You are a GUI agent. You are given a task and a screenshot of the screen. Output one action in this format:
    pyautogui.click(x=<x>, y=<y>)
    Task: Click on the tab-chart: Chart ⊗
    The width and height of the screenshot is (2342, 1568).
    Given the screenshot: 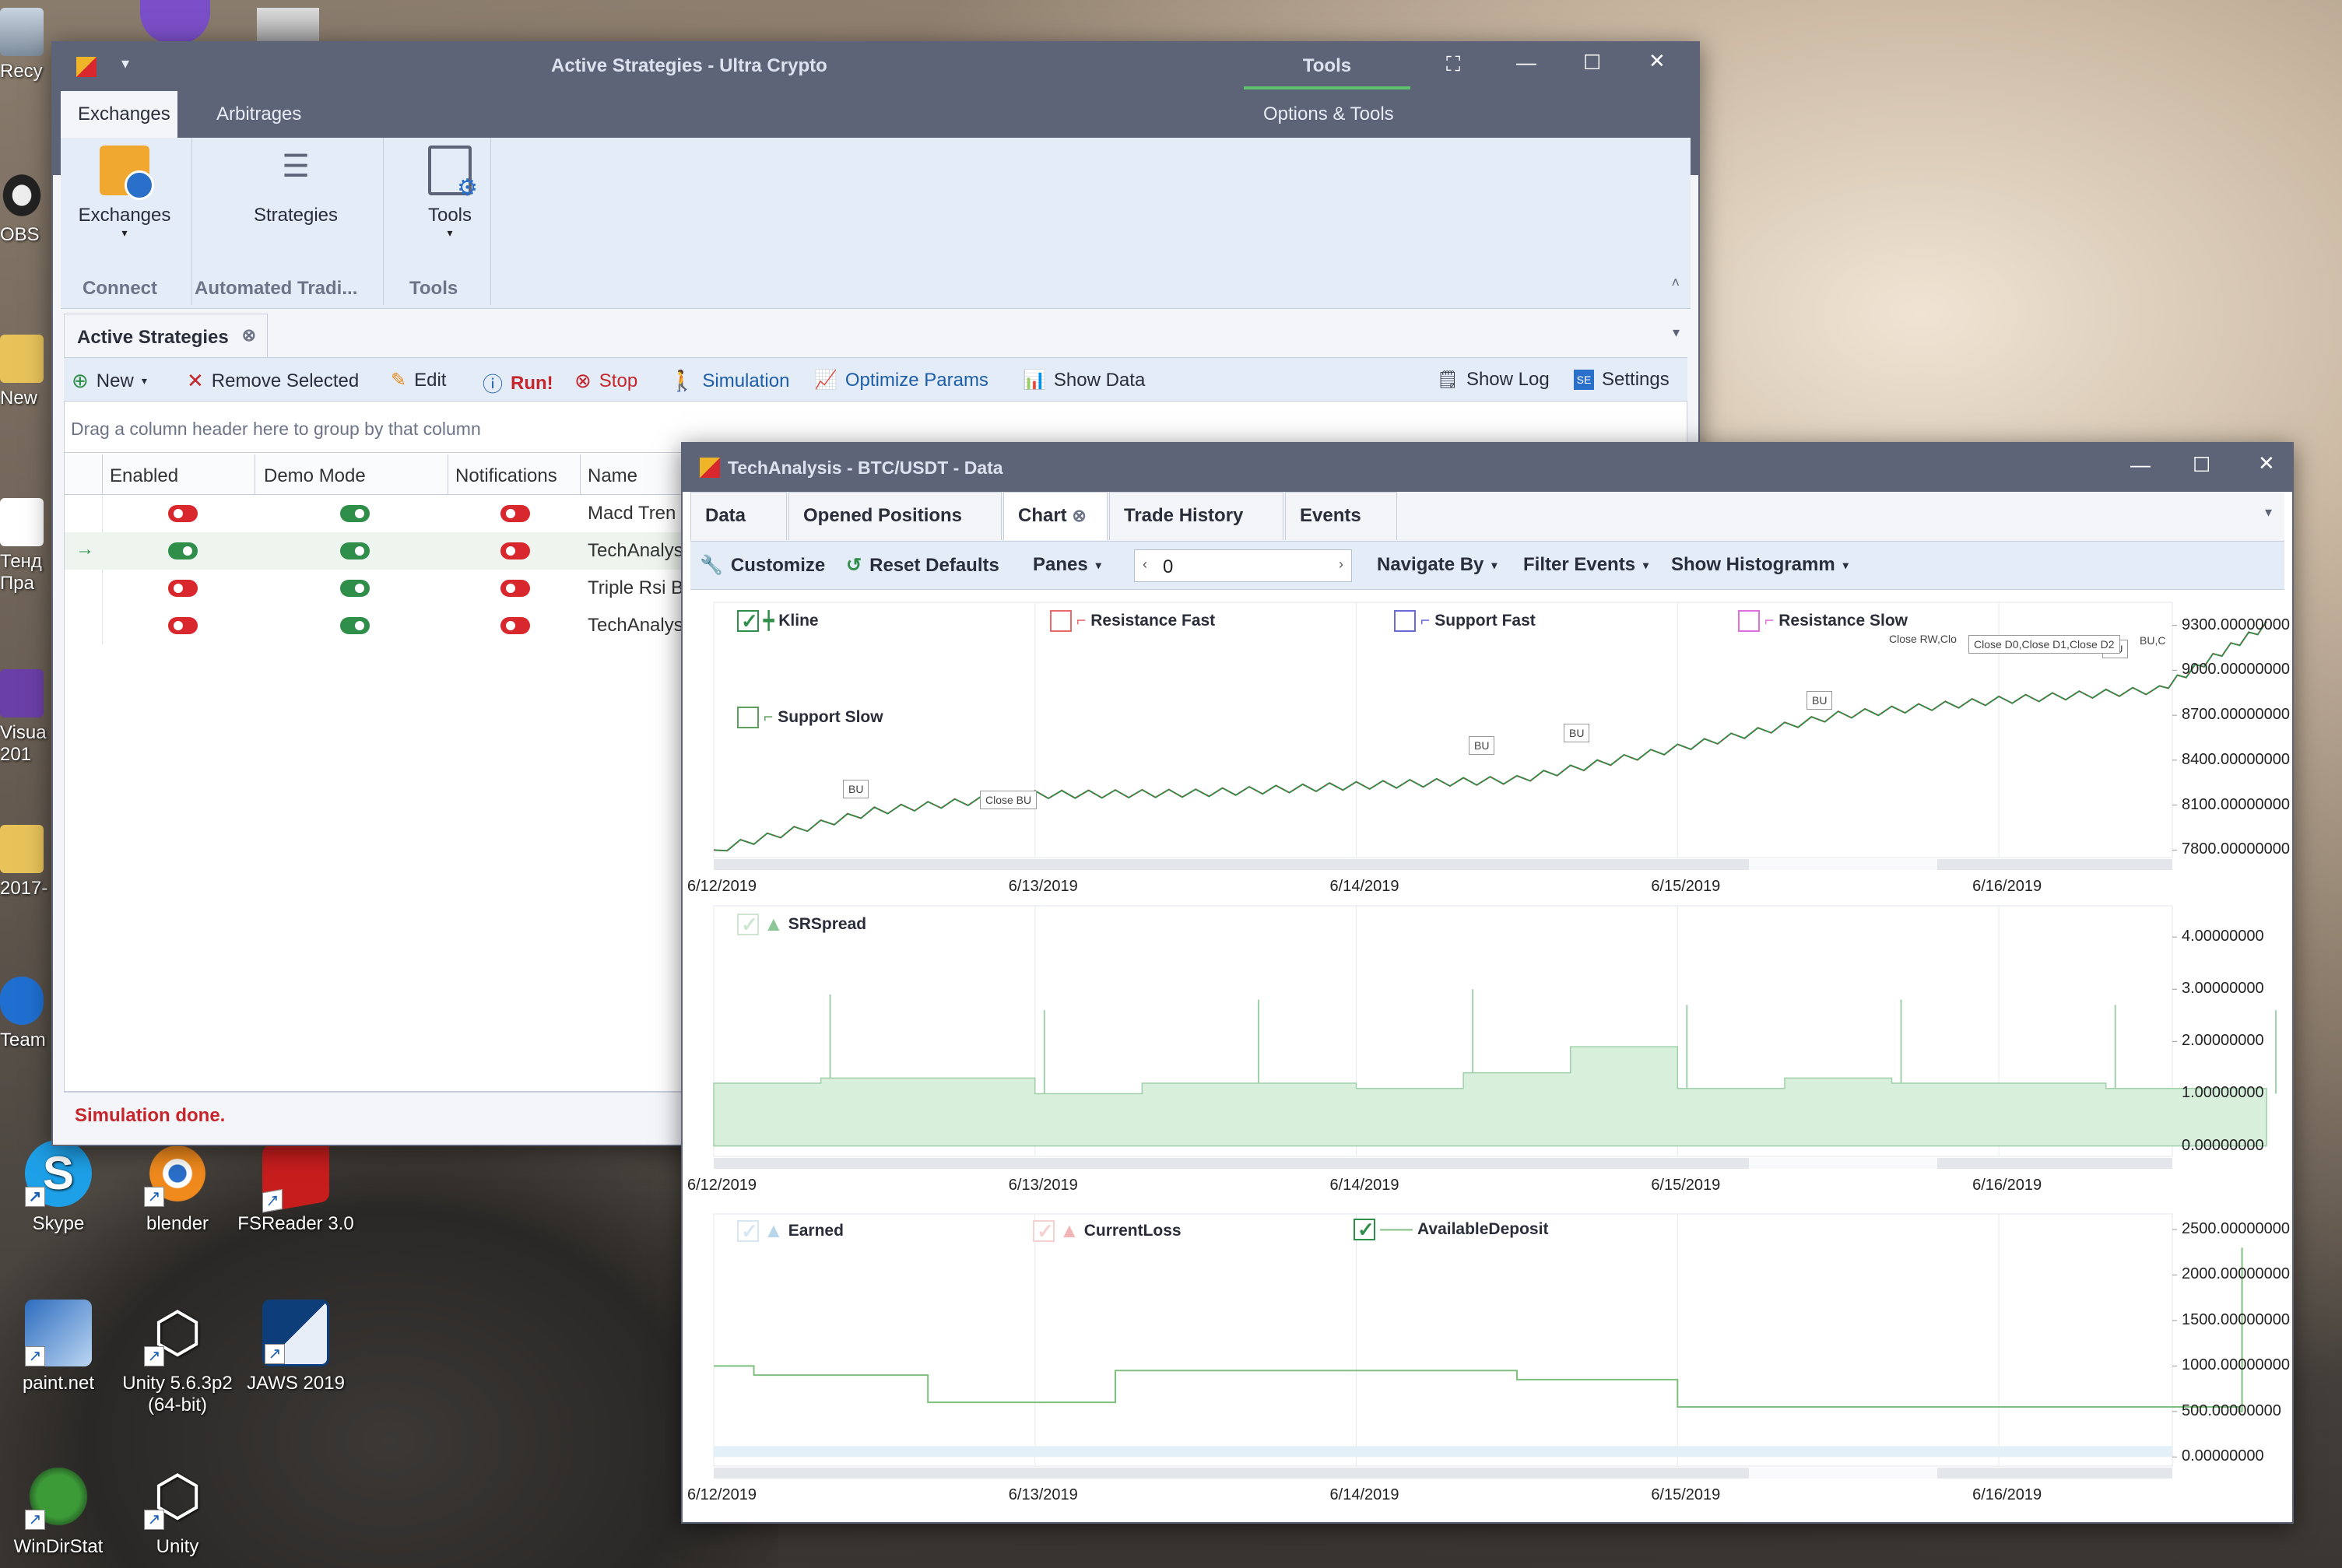 What is the action you would take?
    pyautogui.click(x=1055, y=516)
    